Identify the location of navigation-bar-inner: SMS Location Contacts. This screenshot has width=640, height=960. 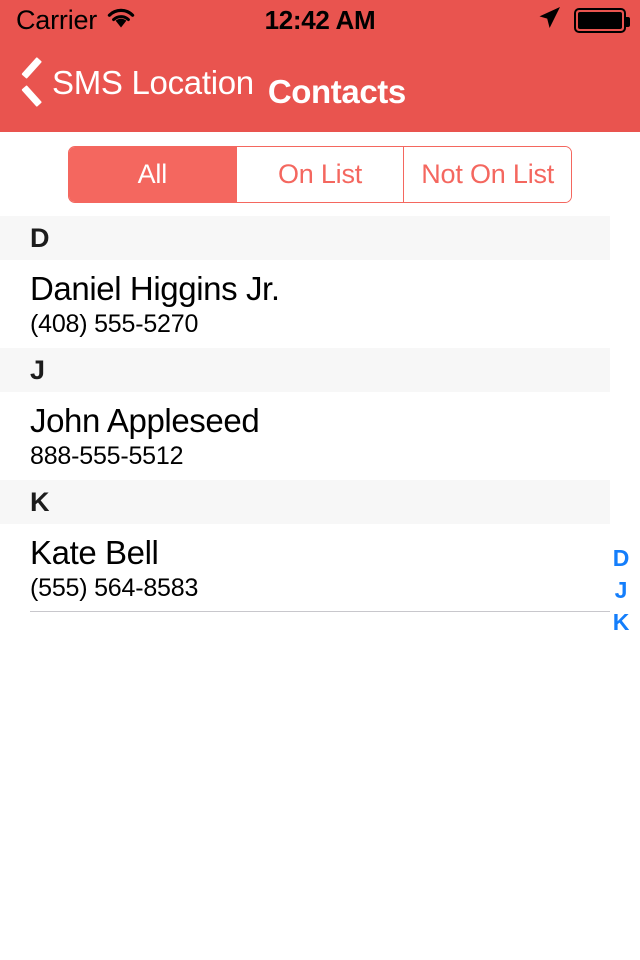
(203, 86).